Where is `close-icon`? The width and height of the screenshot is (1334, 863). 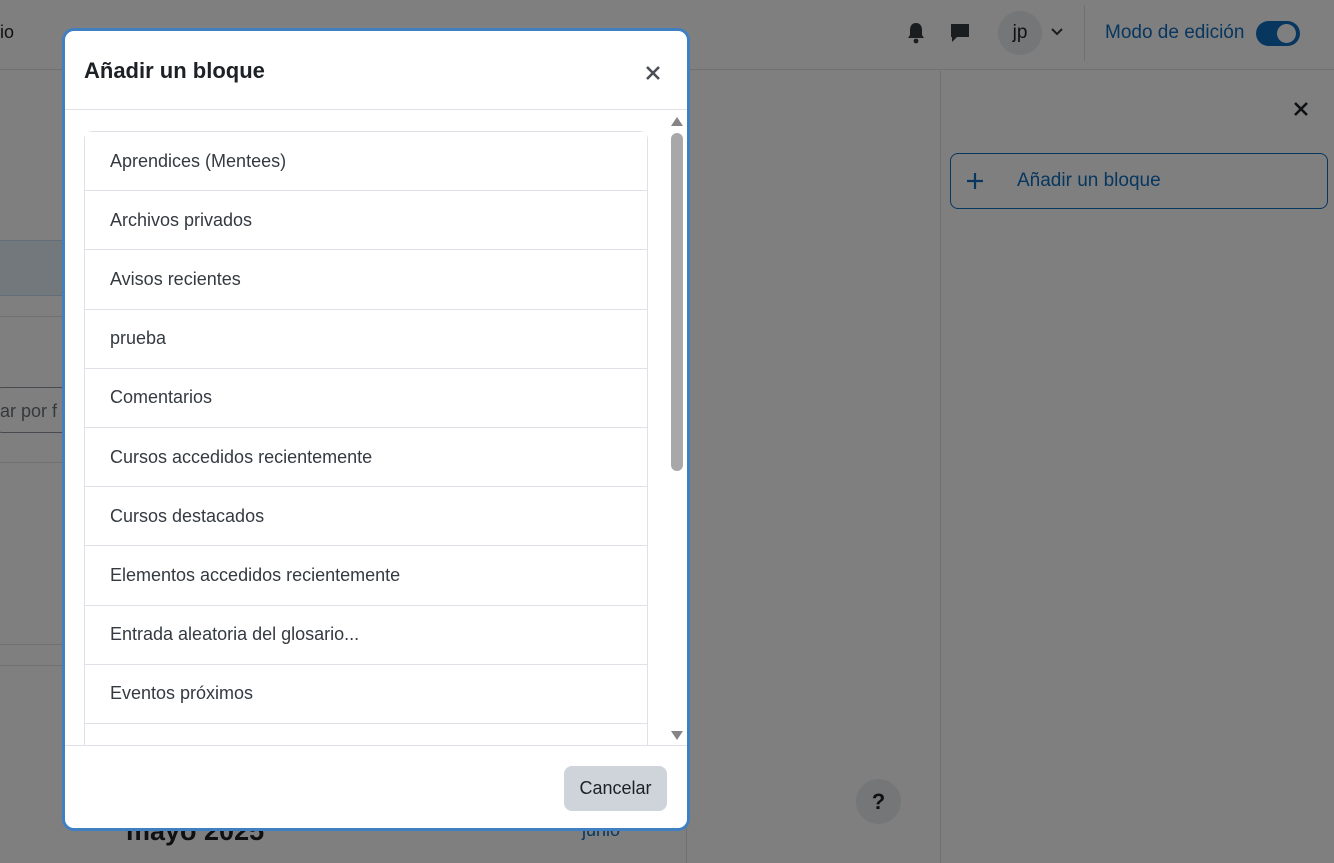
close-icon is located at coordinates (653, 73).